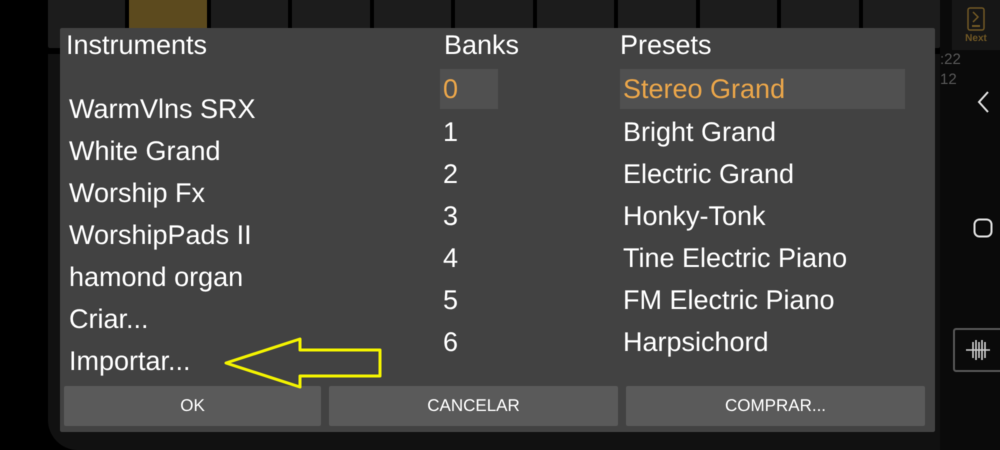  I want to click on dialog-button: OK, so click(192, 406).